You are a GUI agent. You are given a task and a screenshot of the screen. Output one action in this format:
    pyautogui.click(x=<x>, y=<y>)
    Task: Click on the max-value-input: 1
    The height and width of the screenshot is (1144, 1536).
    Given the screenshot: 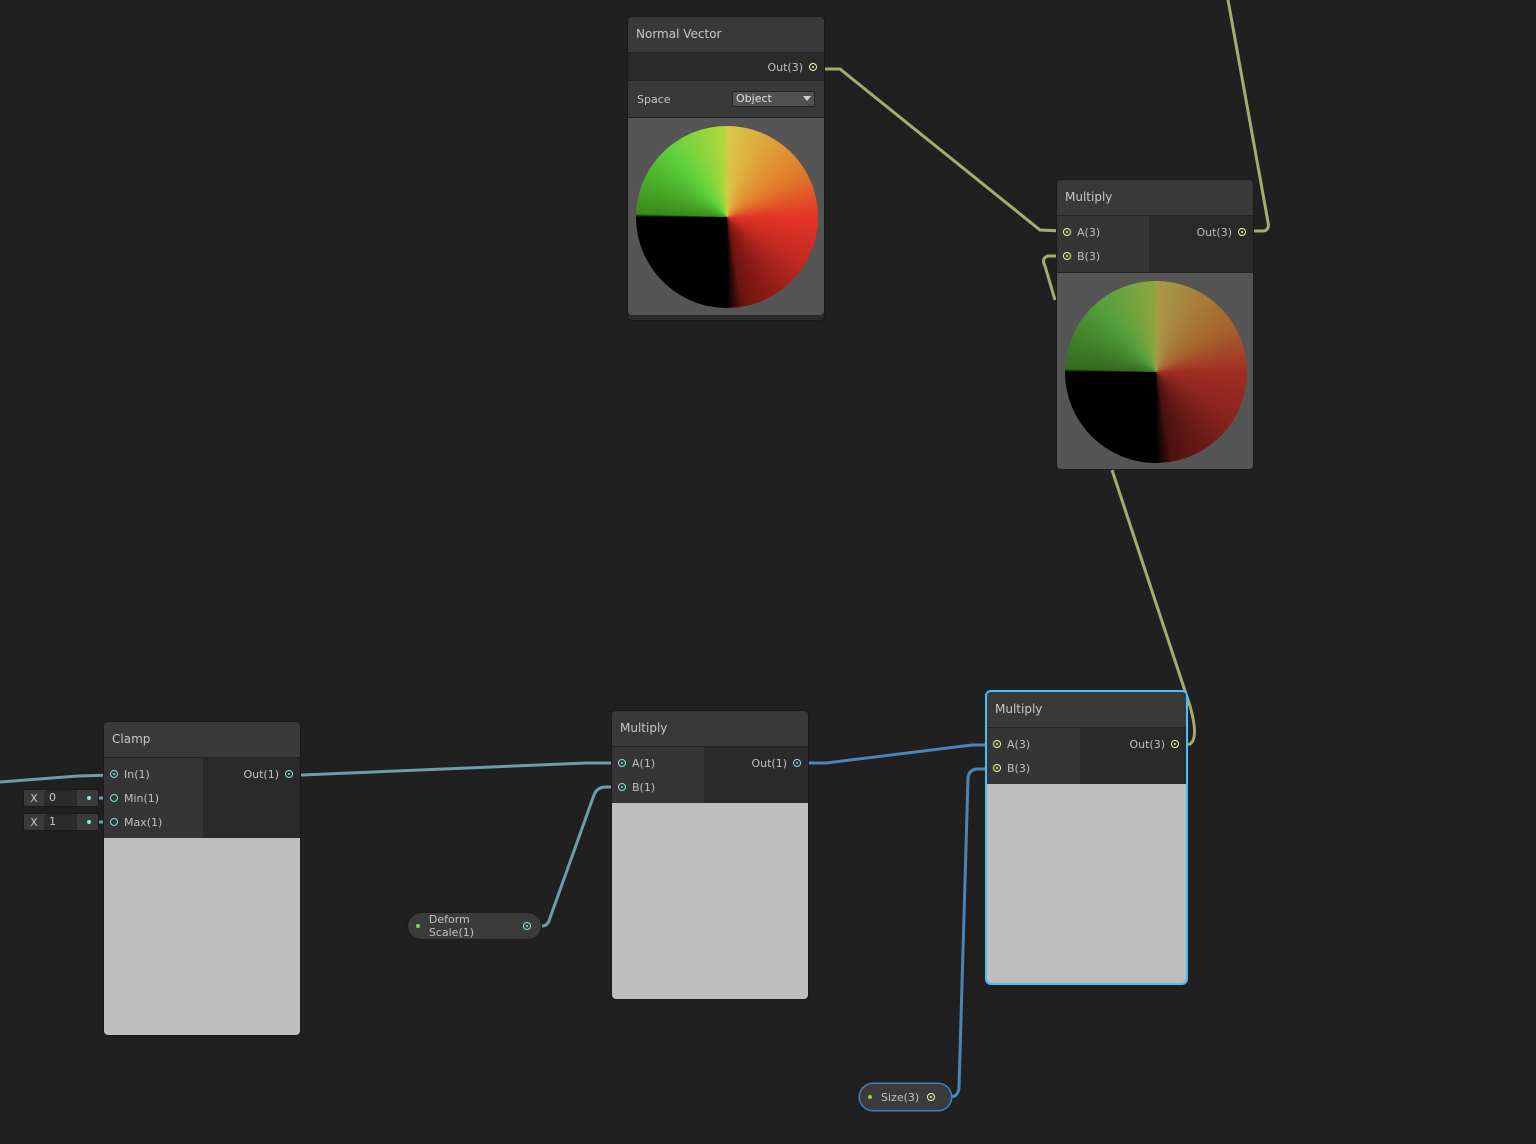 What is the action you would take?
    pyautogui.click(x=61, y=822)
    